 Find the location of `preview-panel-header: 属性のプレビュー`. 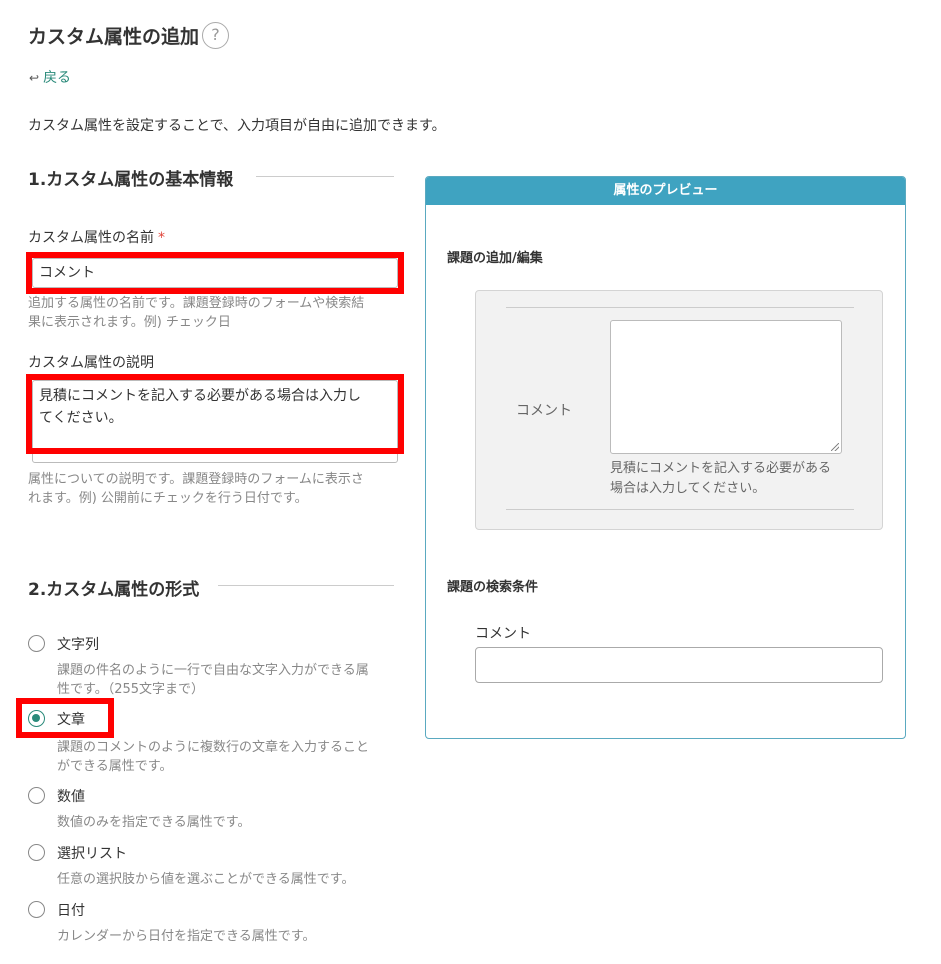

preview-panel-header: 属性のプレビュー is located at coordinates (665, 191).